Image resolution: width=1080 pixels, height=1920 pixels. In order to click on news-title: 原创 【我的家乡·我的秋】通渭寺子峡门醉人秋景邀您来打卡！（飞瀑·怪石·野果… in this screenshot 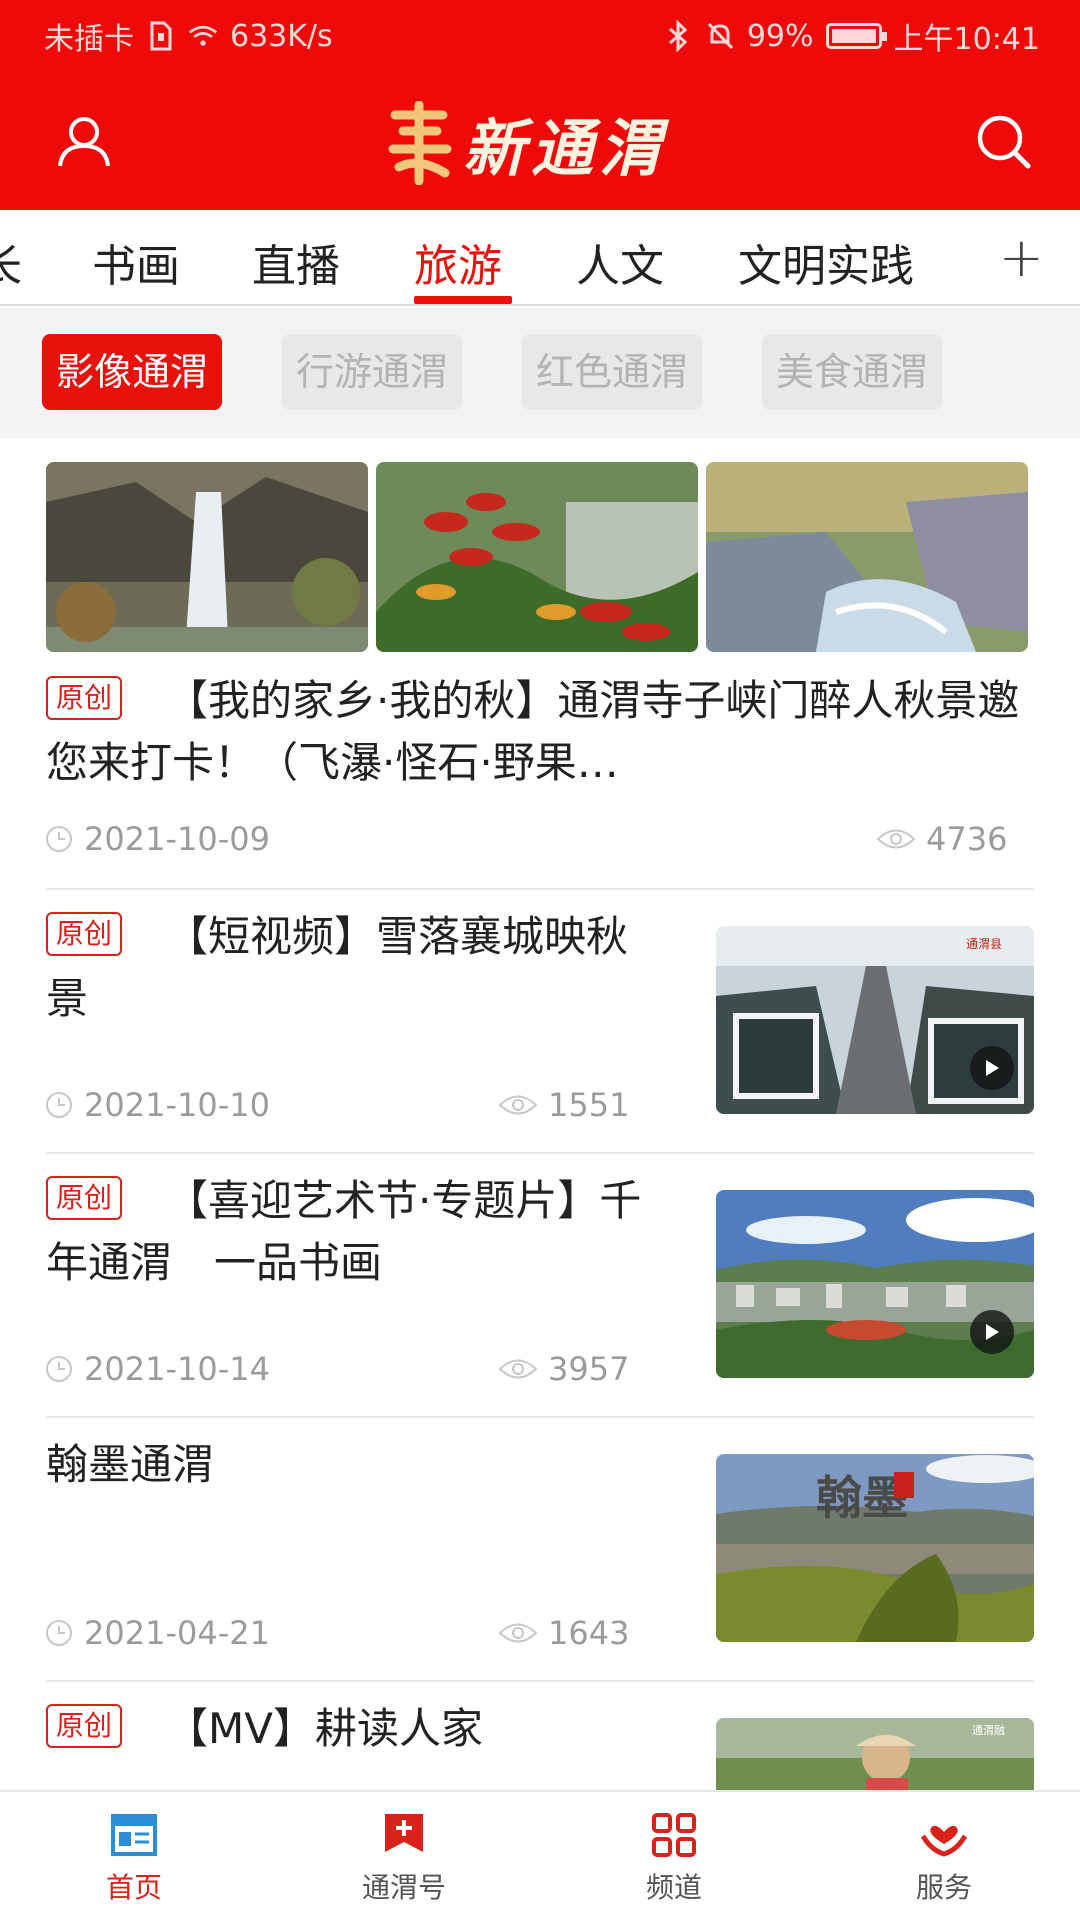, I will do `click(541, 732)`.